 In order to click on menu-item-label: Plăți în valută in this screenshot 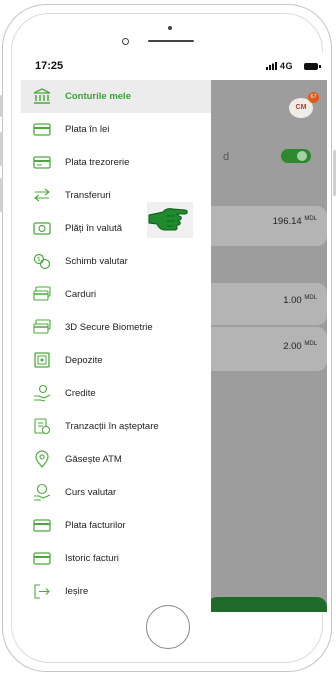, I will do `click(94, 228)`.